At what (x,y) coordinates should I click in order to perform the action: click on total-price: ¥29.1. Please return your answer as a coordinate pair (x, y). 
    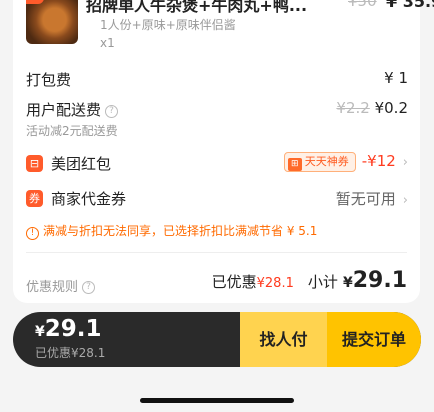
    Looking at the image, I should click on (68, 329).